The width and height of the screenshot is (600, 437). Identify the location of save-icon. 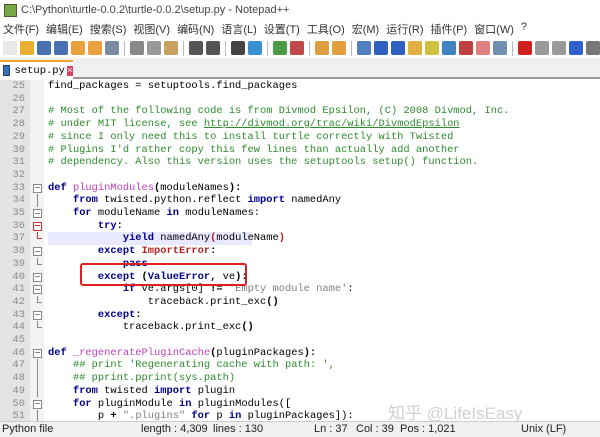
(44, 48).